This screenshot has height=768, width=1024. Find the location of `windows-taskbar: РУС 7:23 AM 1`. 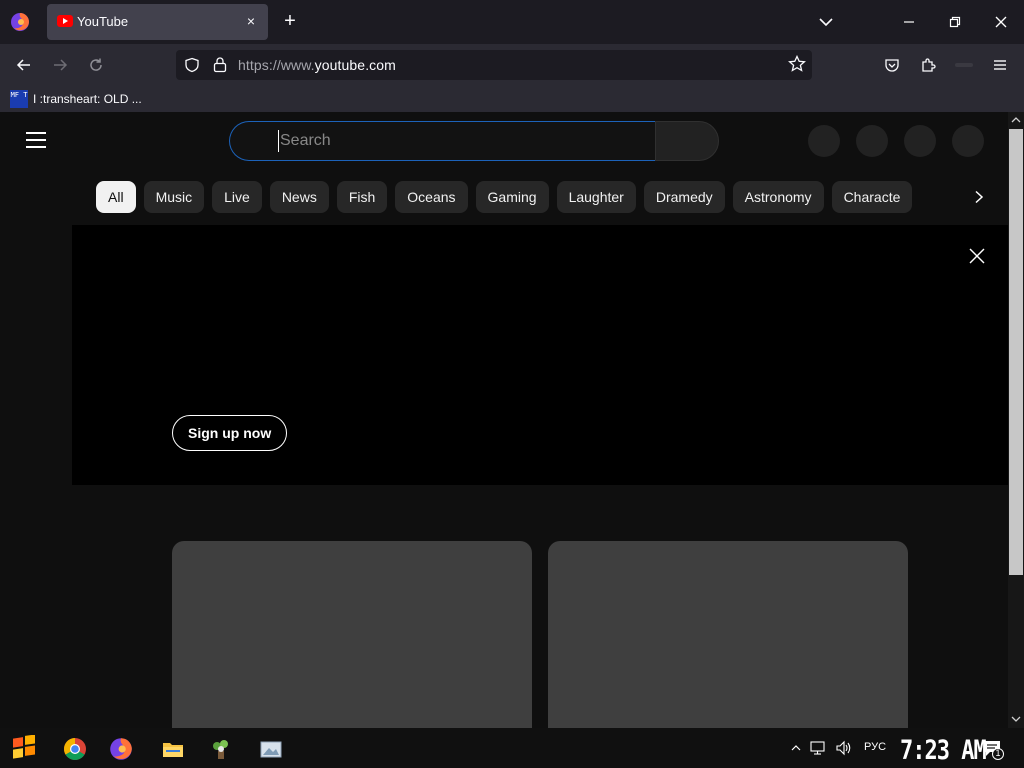

windows-taskbar: РУС 7:23 AM 1 is located at coordinates (512, 748).